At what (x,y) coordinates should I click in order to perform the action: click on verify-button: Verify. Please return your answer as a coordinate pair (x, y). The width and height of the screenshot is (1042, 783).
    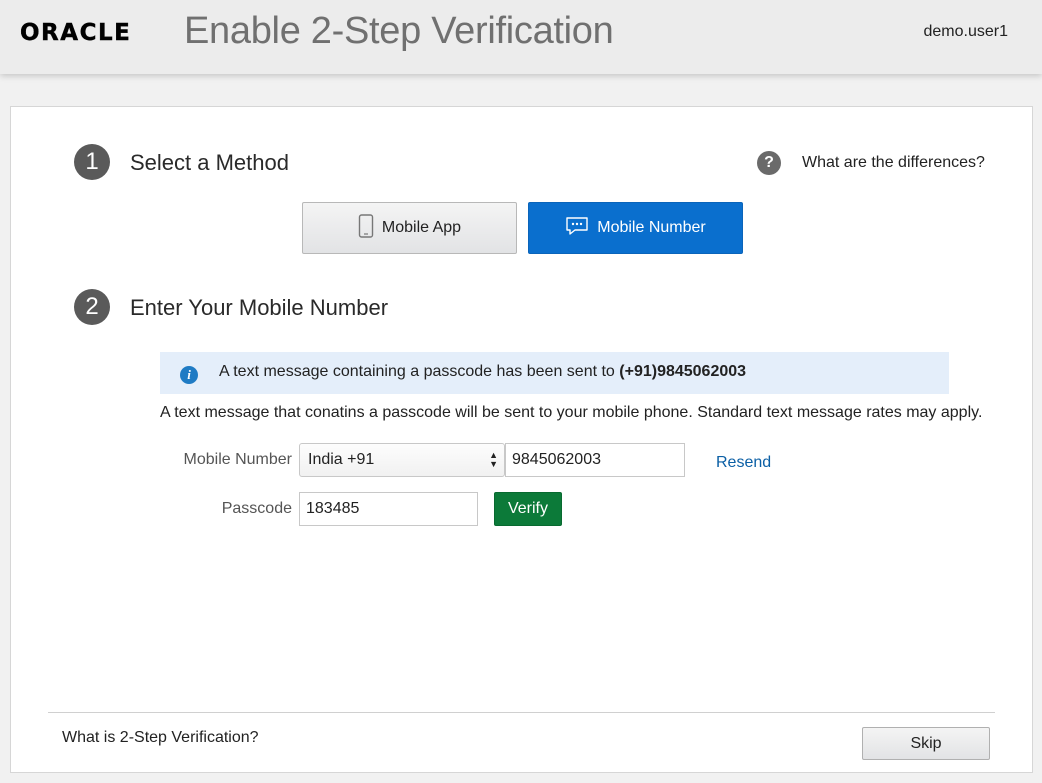
    Looking at the image, I should click on (528, 509).